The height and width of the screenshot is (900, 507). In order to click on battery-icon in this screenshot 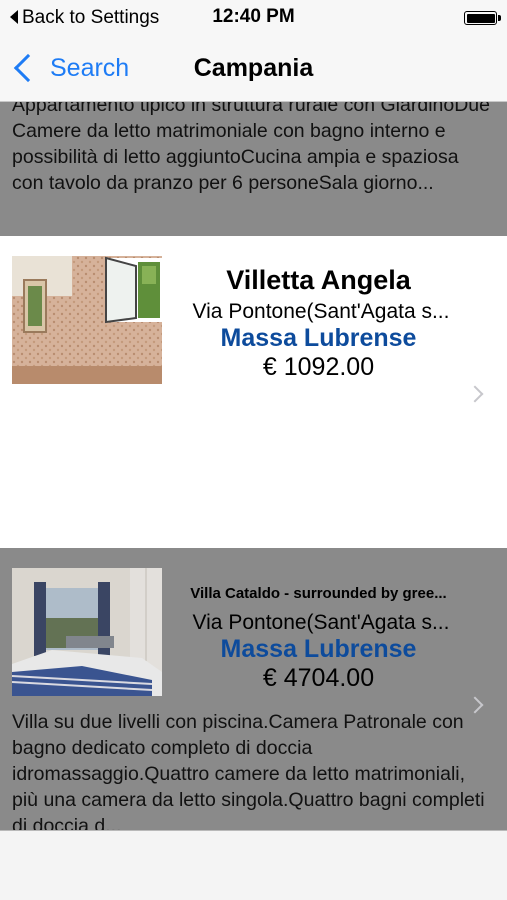, I will do `click(482, 18)`.